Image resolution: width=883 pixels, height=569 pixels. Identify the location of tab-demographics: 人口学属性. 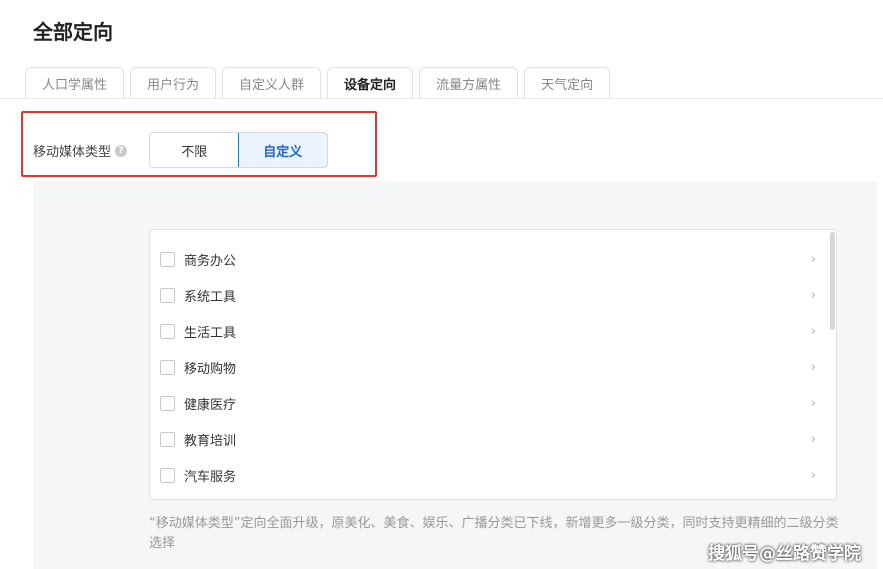
(75, 83).